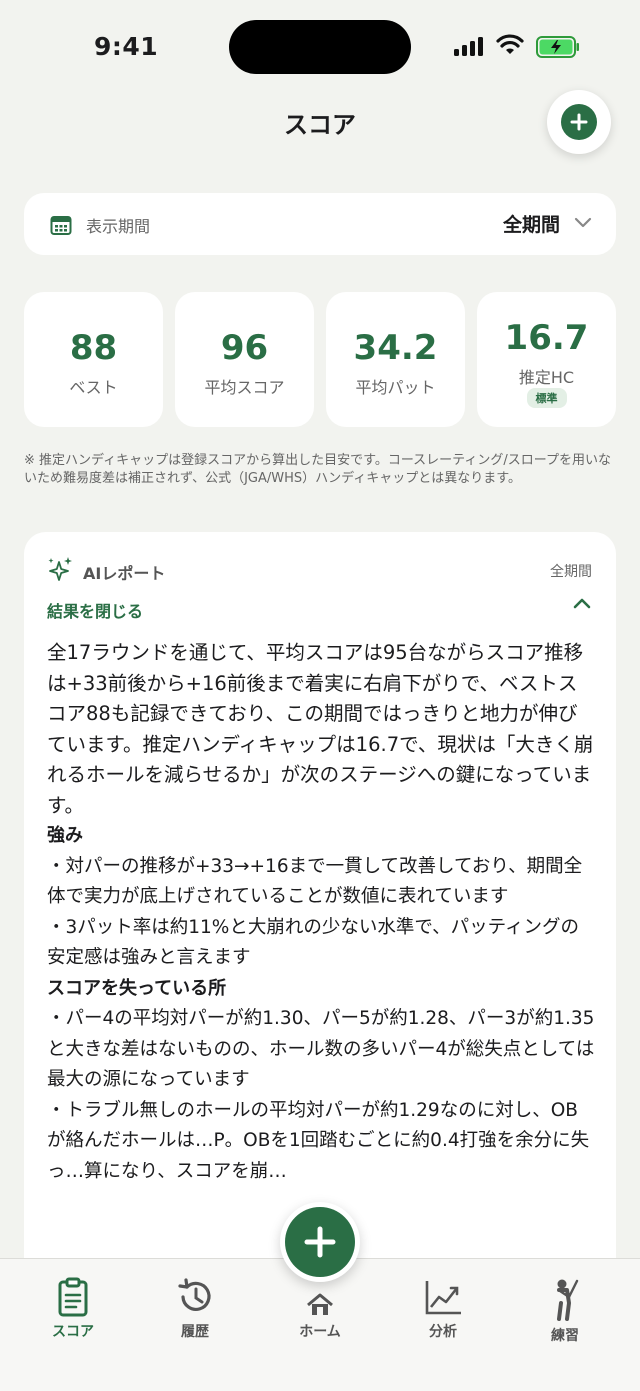 This screenshot has height=1391, width=640. Describe the element at coordinates (93, 387) in the screenshot. I see `stat-label: ベスト` at that location.